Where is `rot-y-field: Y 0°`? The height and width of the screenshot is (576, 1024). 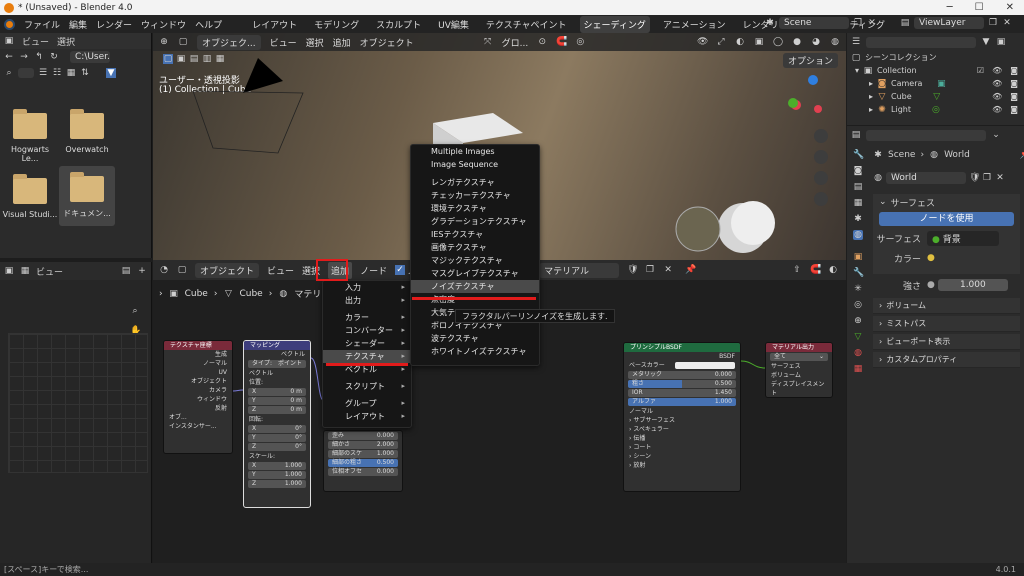
rot-y-field: Y 0° is located at coordinates (277, 438).